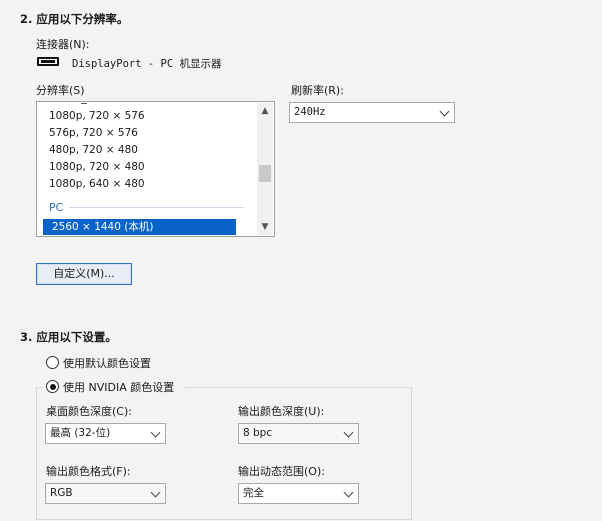 This screenshot has height=521, width=602. What do you see at coordinates (281, 471) in the screenshot?
I see `output-dynamic-range-label: 输出动态范围(O):` at bounding box center [281, 471].